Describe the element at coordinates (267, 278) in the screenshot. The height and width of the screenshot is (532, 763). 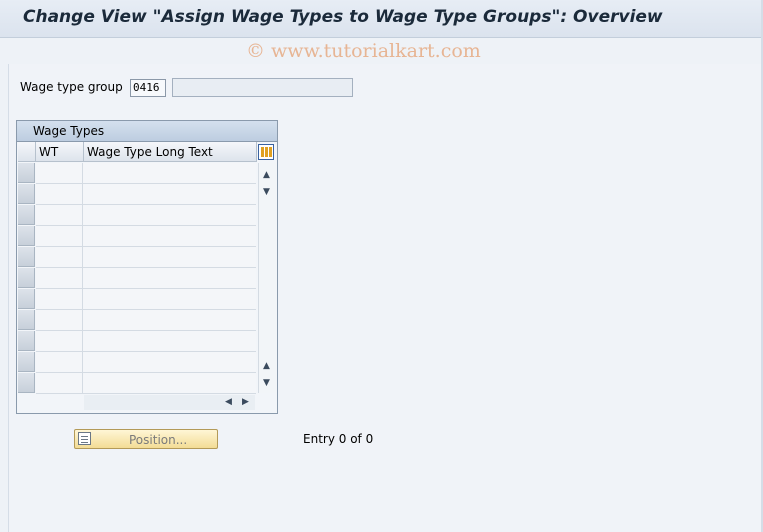
I see `vertical-scrollbar: ▲ ▼ ▲ ▼` at that location.